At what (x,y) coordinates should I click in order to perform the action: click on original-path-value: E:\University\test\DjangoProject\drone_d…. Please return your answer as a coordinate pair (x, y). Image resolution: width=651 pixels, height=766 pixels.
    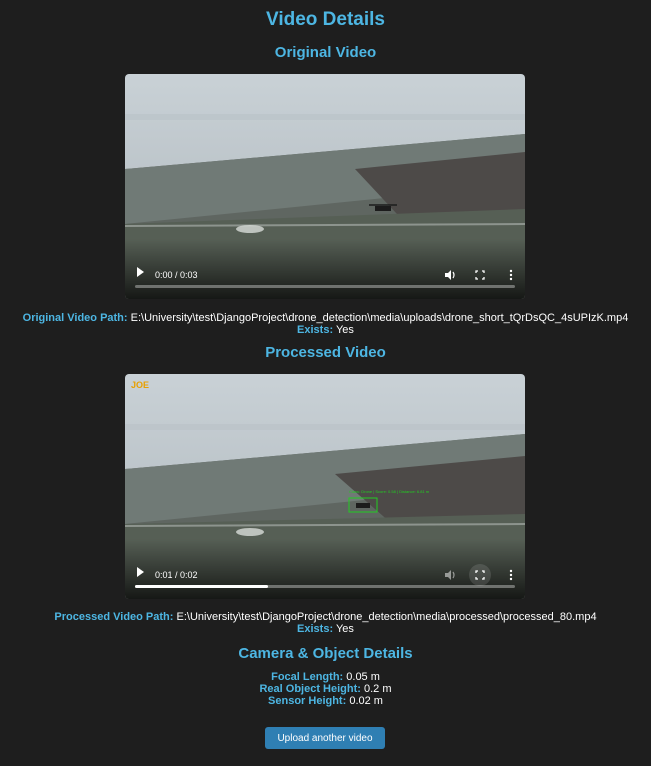
    Looking at the image, I should click on (379, 318).